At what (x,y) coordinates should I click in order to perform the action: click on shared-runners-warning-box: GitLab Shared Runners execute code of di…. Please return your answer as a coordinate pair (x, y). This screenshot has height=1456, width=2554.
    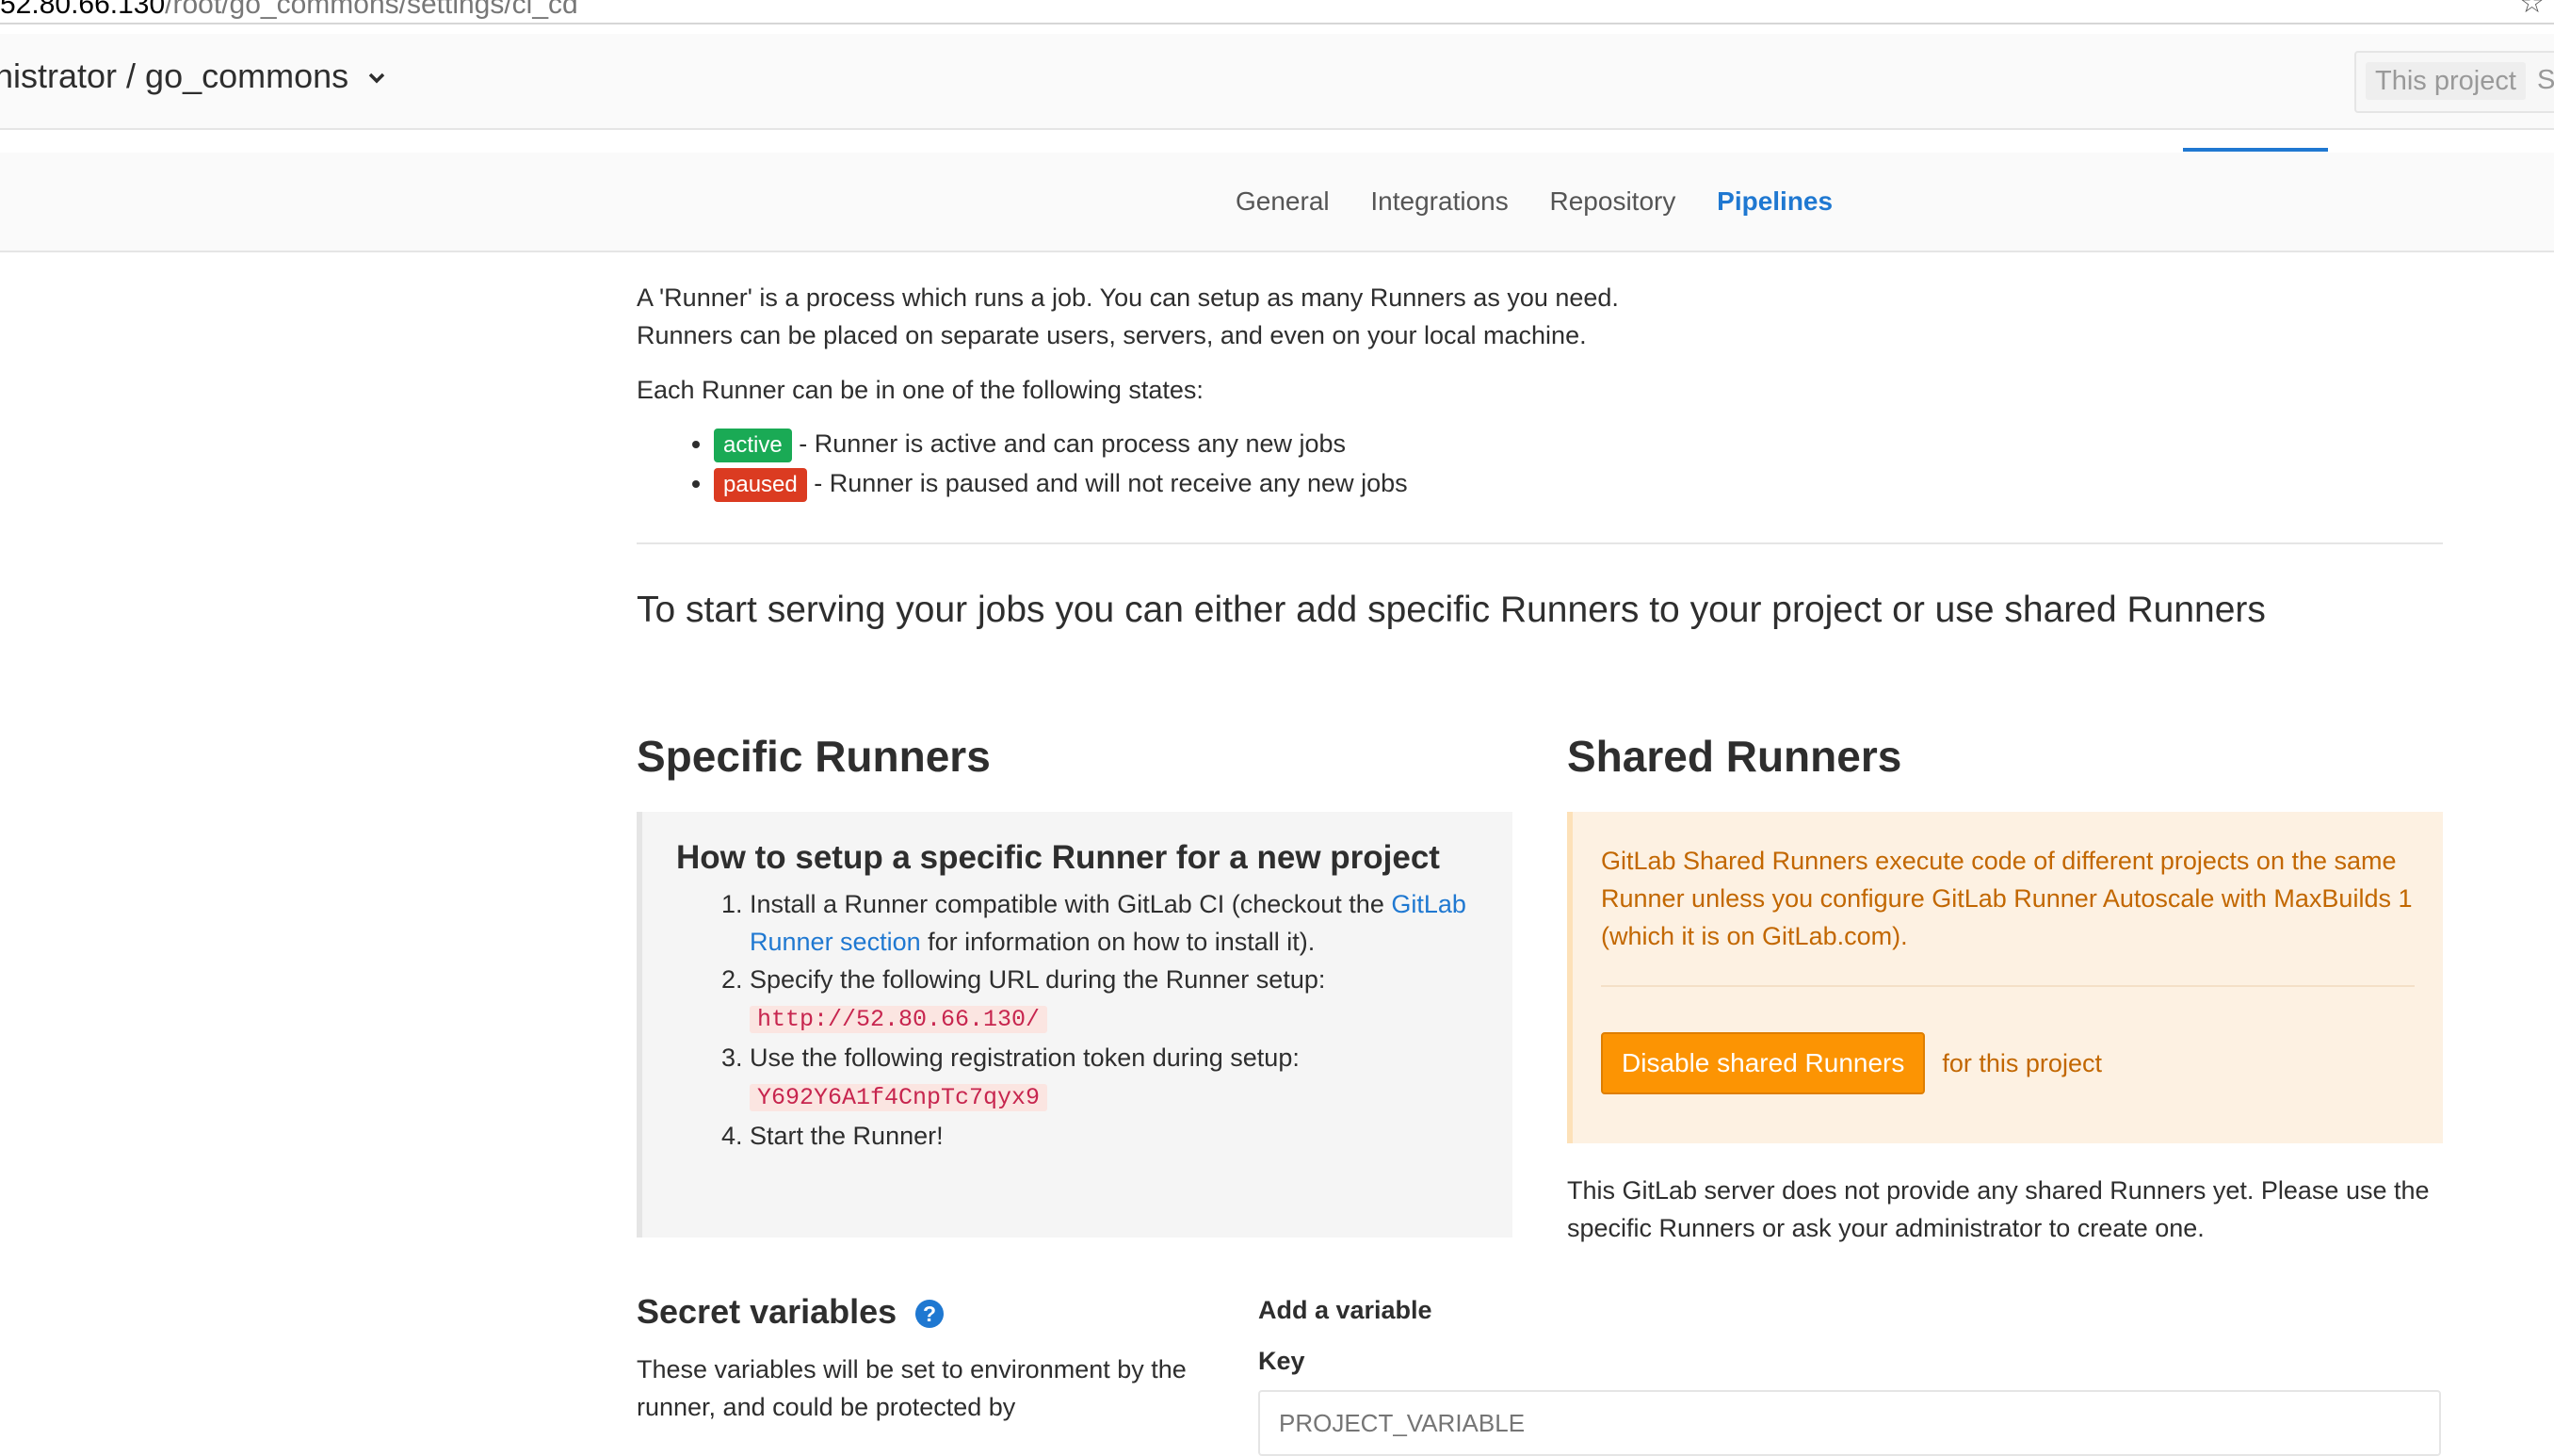
    Looking at the image, I should click on (2005, 977).